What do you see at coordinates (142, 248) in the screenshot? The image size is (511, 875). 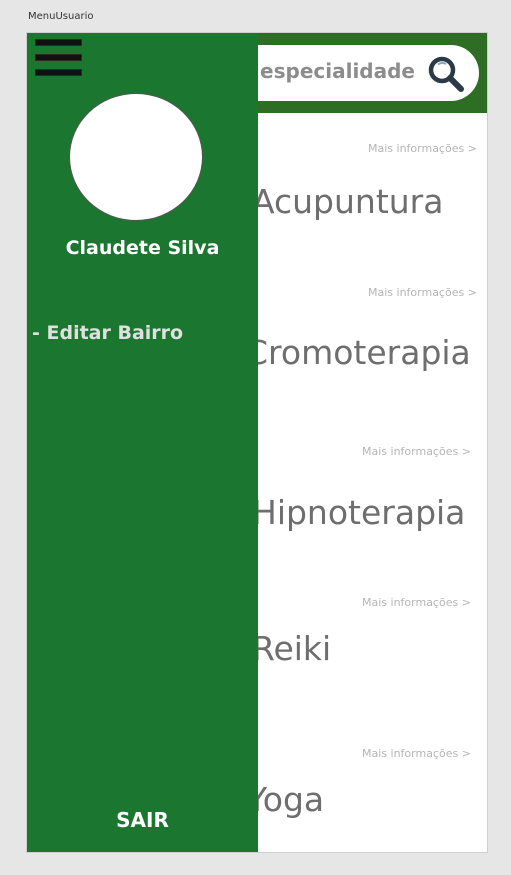 I see `user-name: Claudete Silva` at bounding box center [142, 248].